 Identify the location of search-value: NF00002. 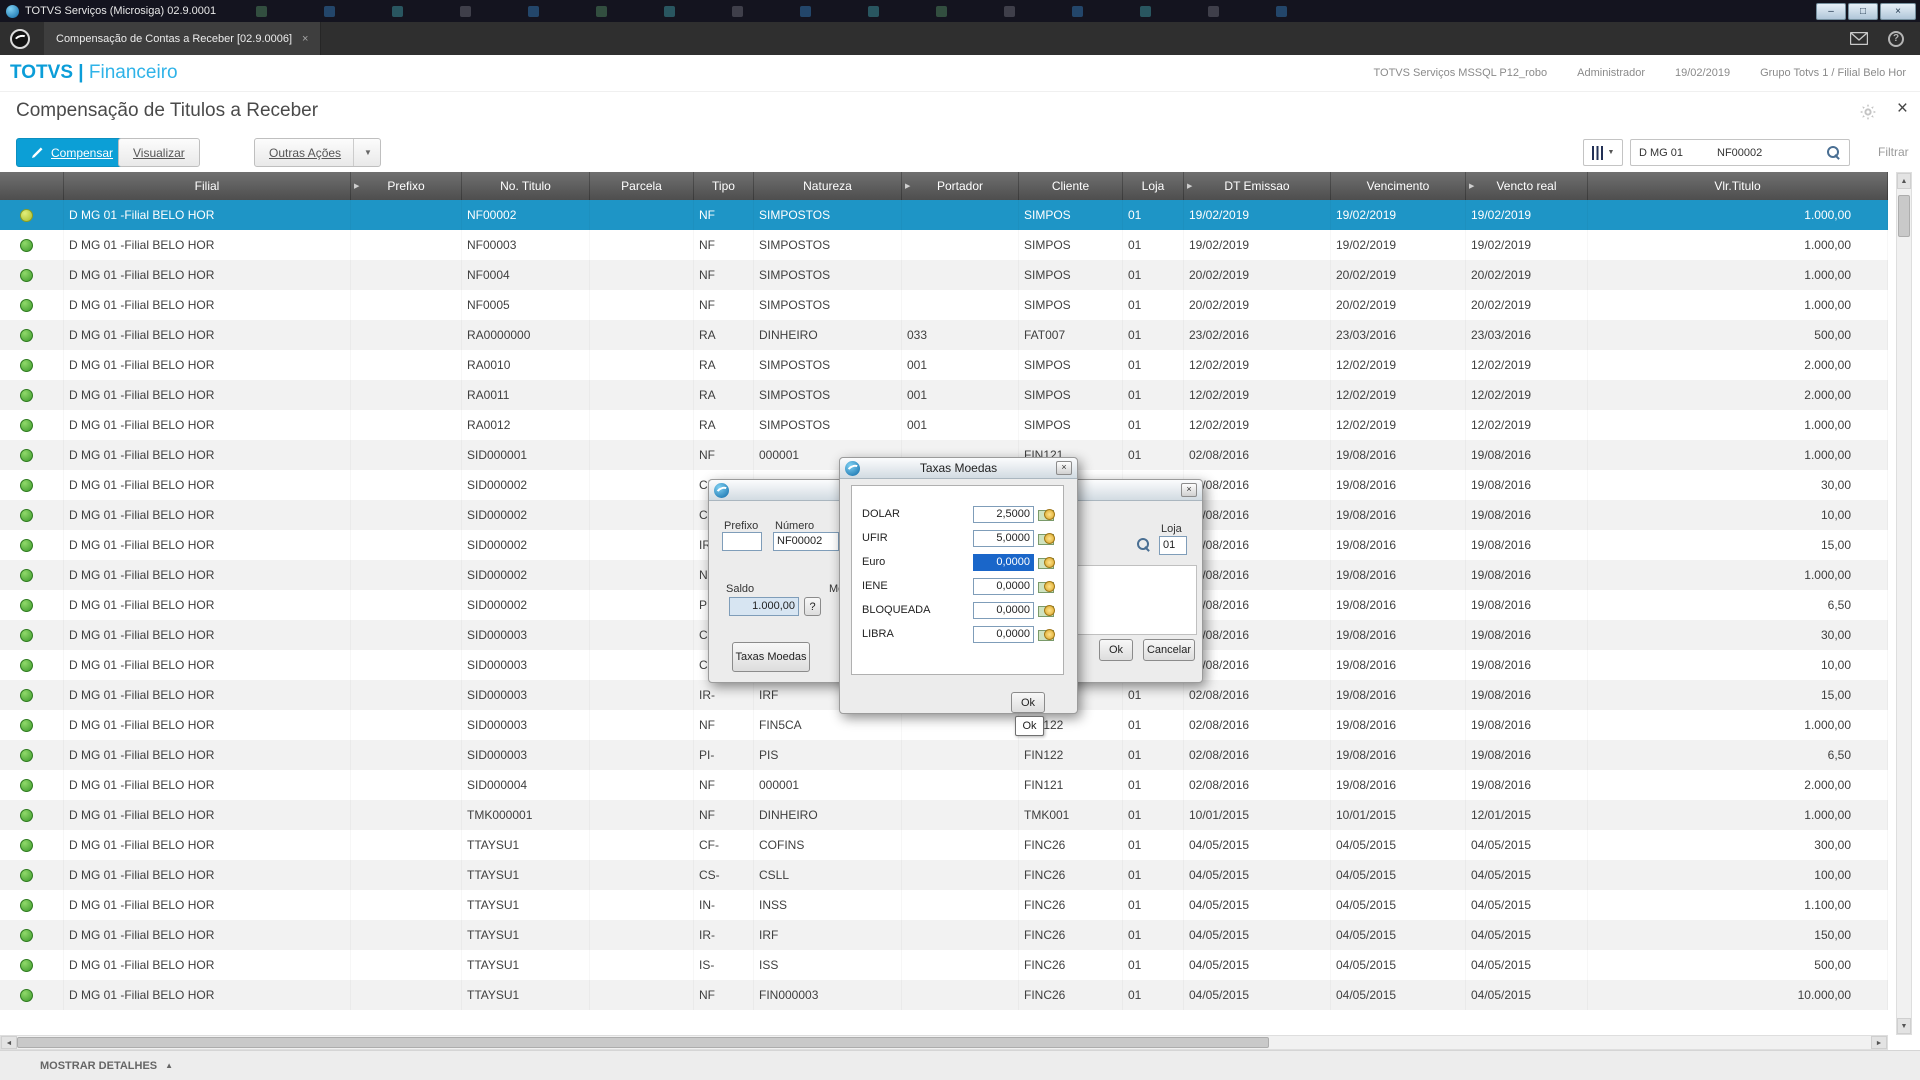
(1739, 153).